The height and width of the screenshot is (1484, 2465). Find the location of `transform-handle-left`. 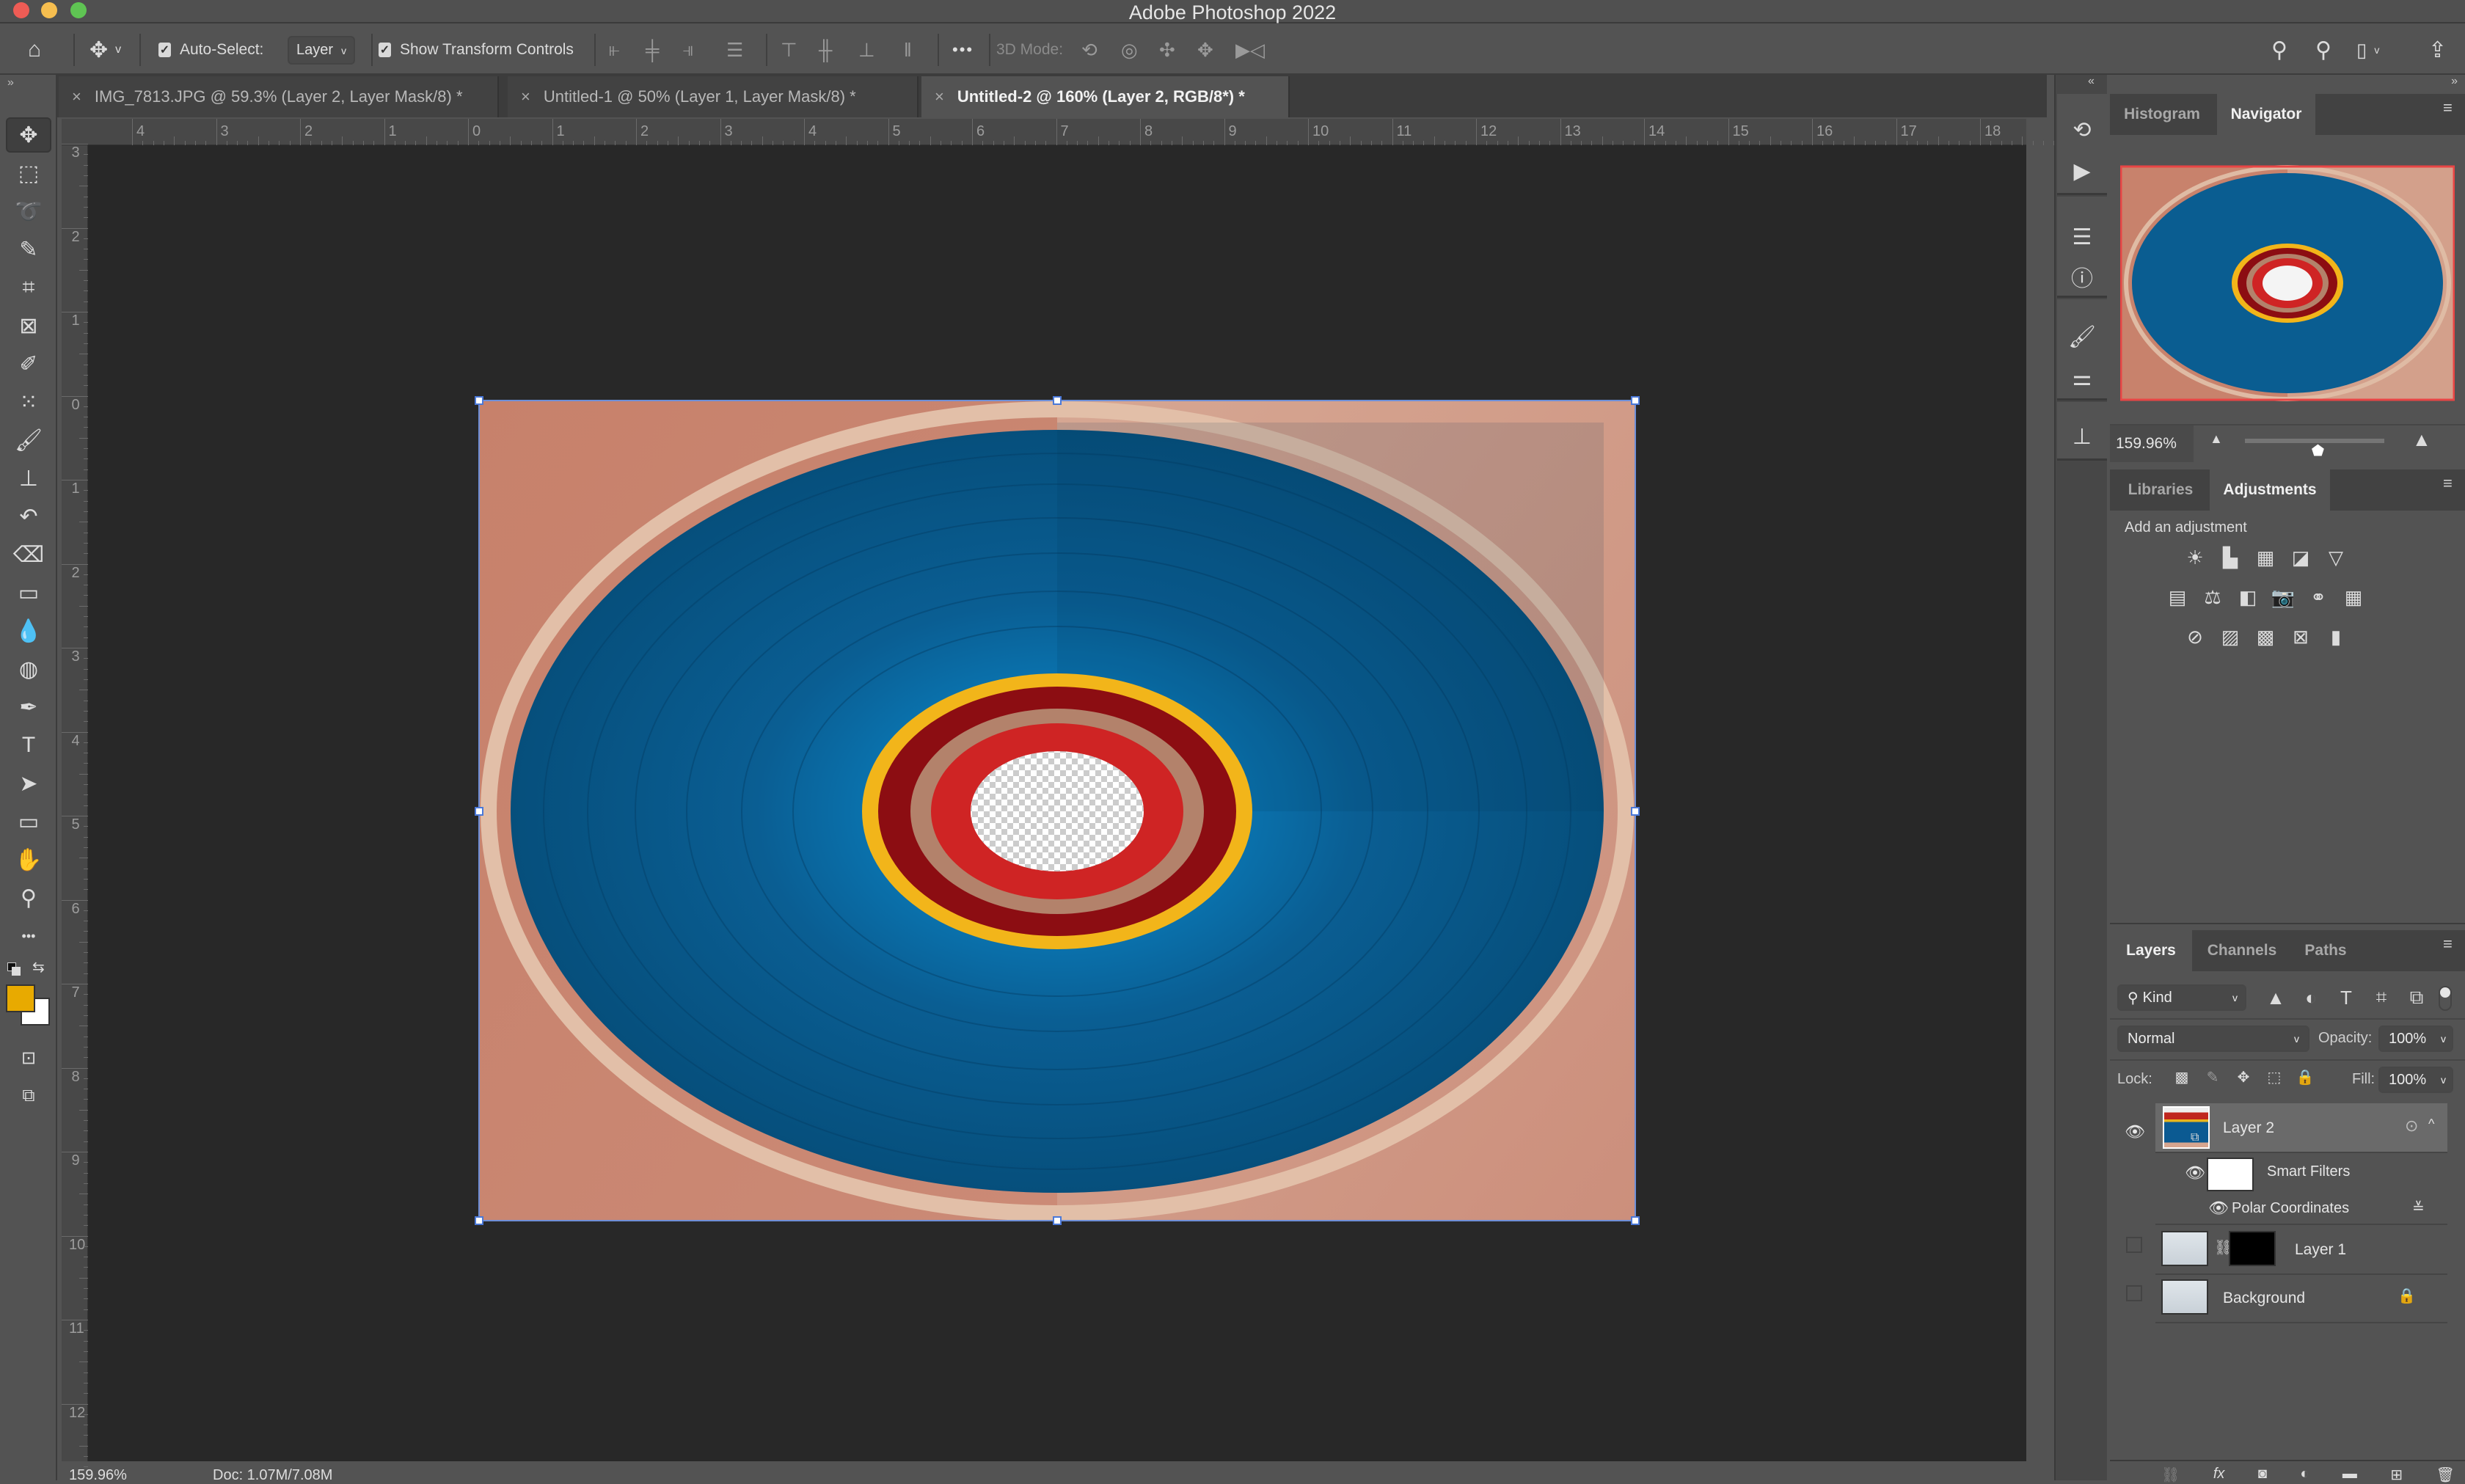

transform-handle-left is located at coordinates (479, 812).